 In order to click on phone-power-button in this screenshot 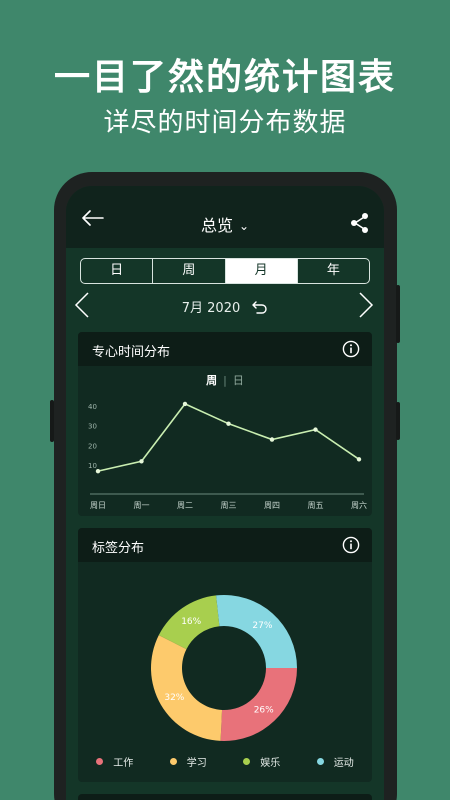, I will do `click(398, 314)`.